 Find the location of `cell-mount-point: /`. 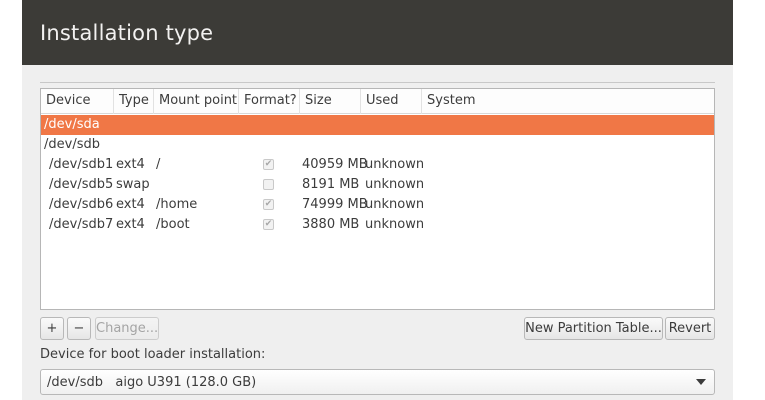

cell-mount-point: / is located at coordinates (158, 164).